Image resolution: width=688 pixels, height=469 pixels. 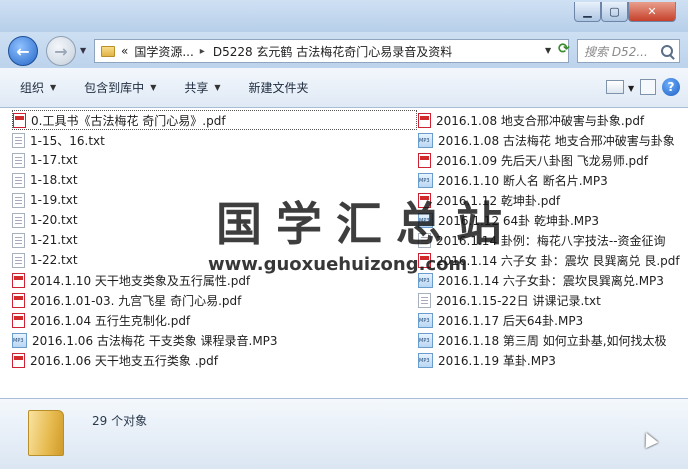 What do you see at coordinates (67, 140) in the screenshot?
I see `file-name: 1-15、16.txt` at bounding box center [67, 140].